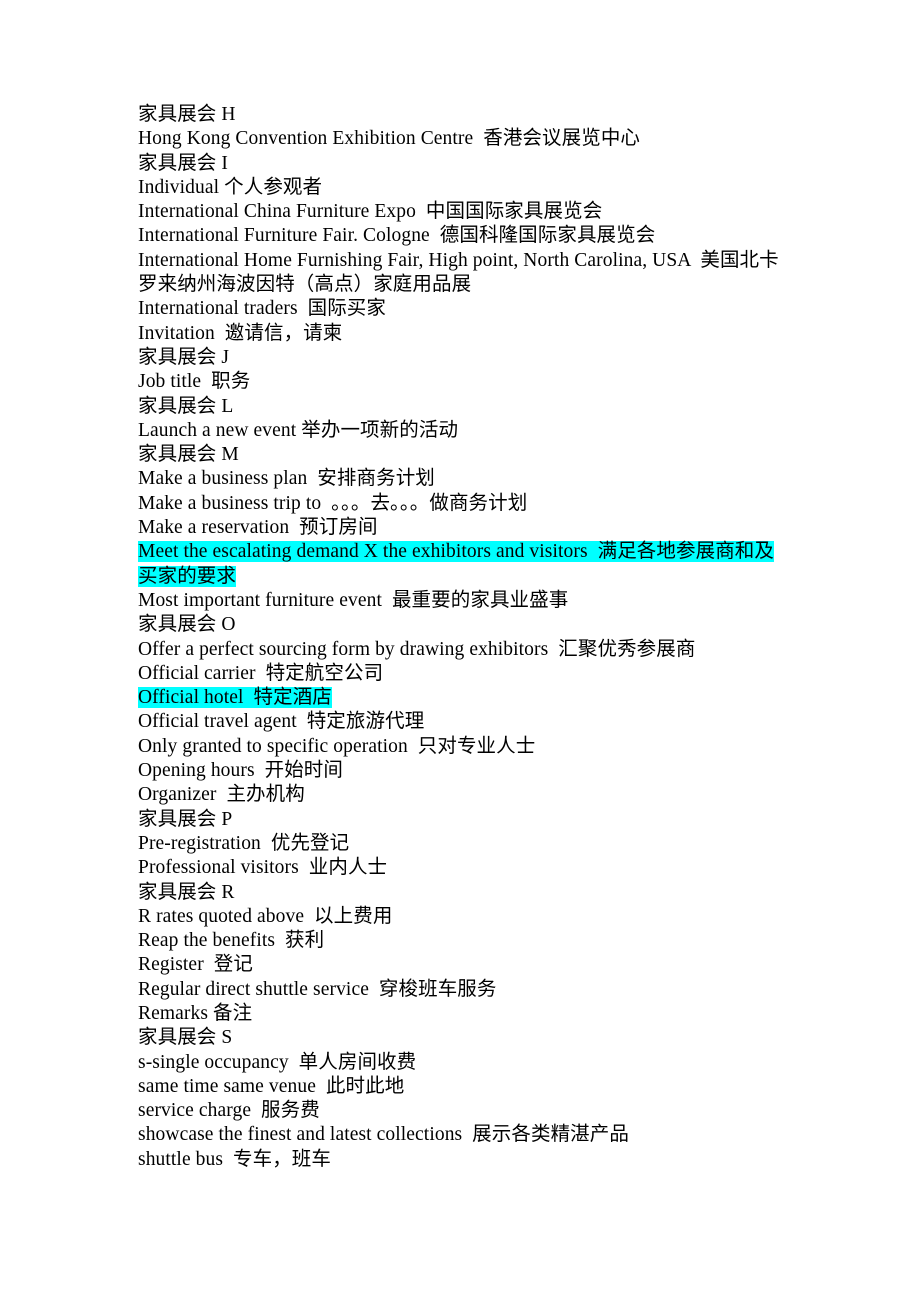  What do you see at coordinates (460, 1014) in the screenshot?
I see `glossary-line: Remarks 备注` at bounding box center [460, 1014].